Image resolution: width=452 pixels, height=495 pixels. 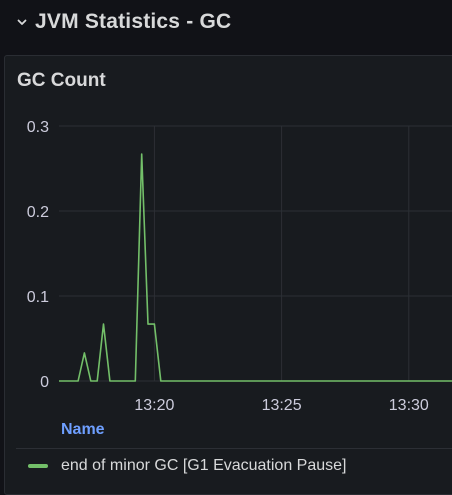 What do you see at coordinates (409, 405) in the screenshot?
I see `x-tick-label: 13:30` at bounding box center [409, 405].